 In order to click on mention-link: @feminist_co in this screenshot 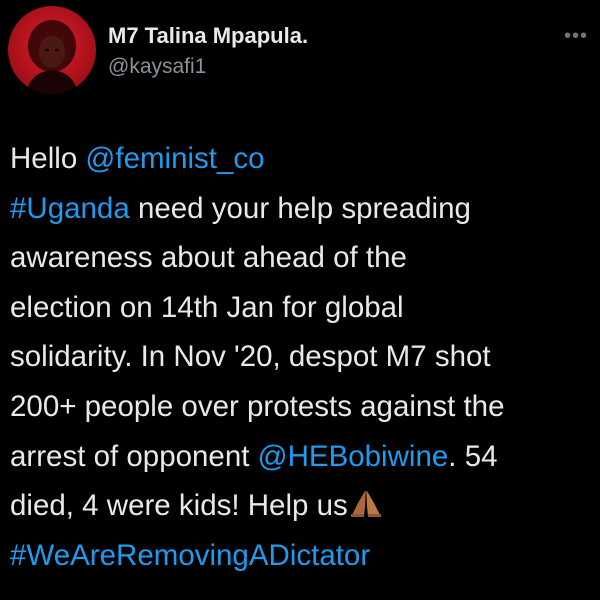, I will do `click(174, 158)`.